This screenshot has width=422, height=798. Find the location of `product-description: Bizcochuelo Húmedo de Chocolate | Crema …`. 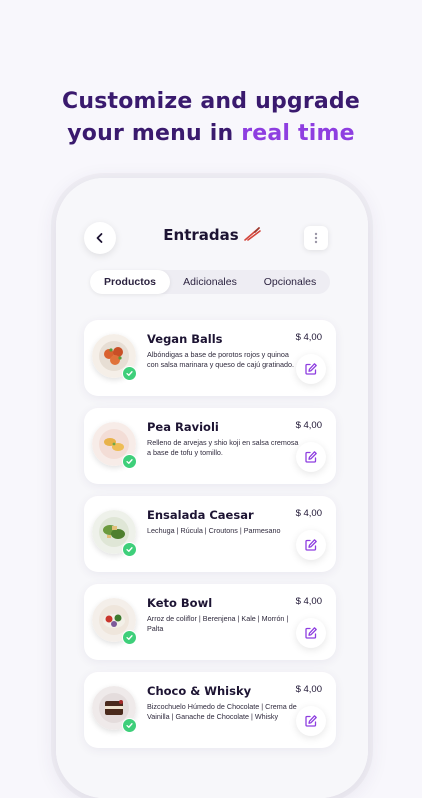

product-description: Bizcochuelo Húmedo de Chocolate | Crema … is located at coordinates (222, 711).